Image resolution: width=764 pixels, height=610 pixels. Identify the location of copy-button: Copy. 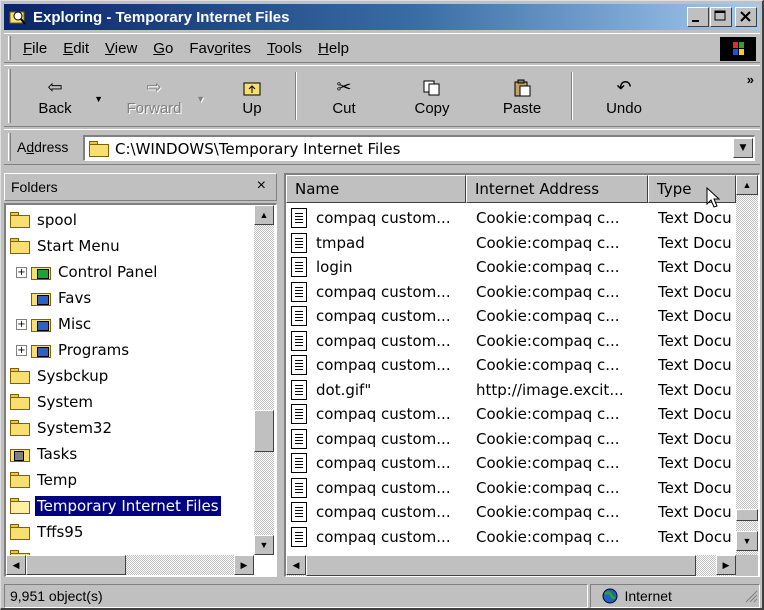
(432, 96).